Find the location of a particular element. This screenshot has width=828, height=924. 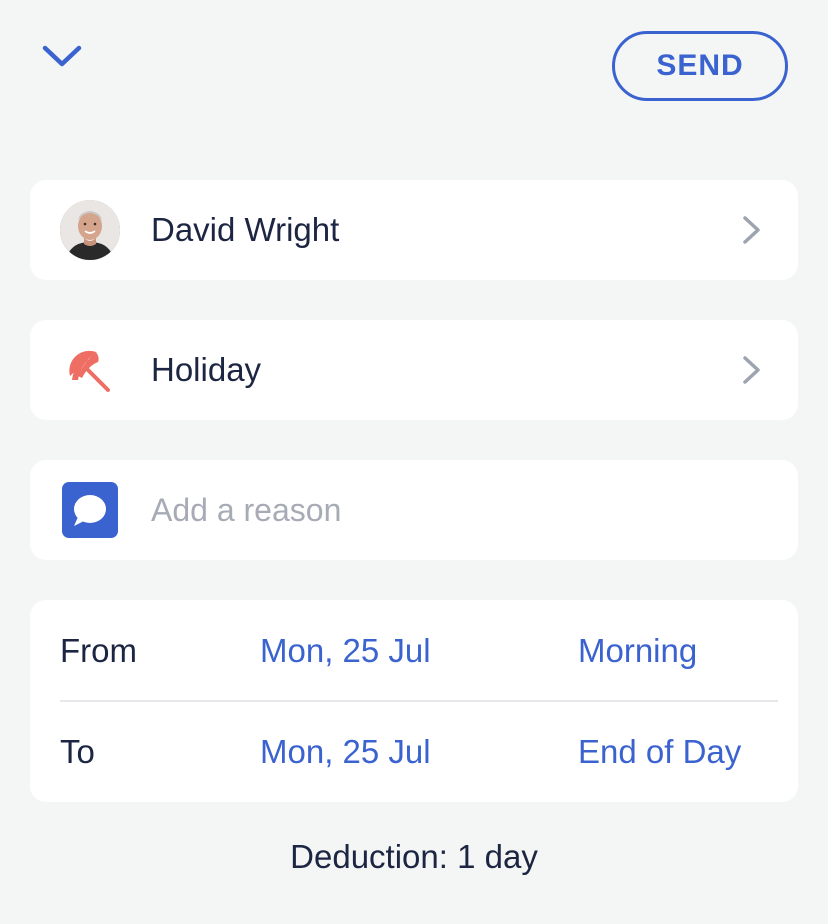

send-button: SEND is located at coordinates (700, 66).